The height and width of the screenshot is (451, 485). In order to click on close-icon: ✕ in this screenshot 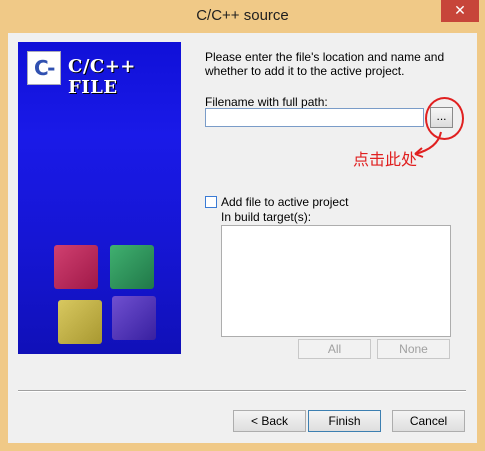, I will do `click(460, 10)`.